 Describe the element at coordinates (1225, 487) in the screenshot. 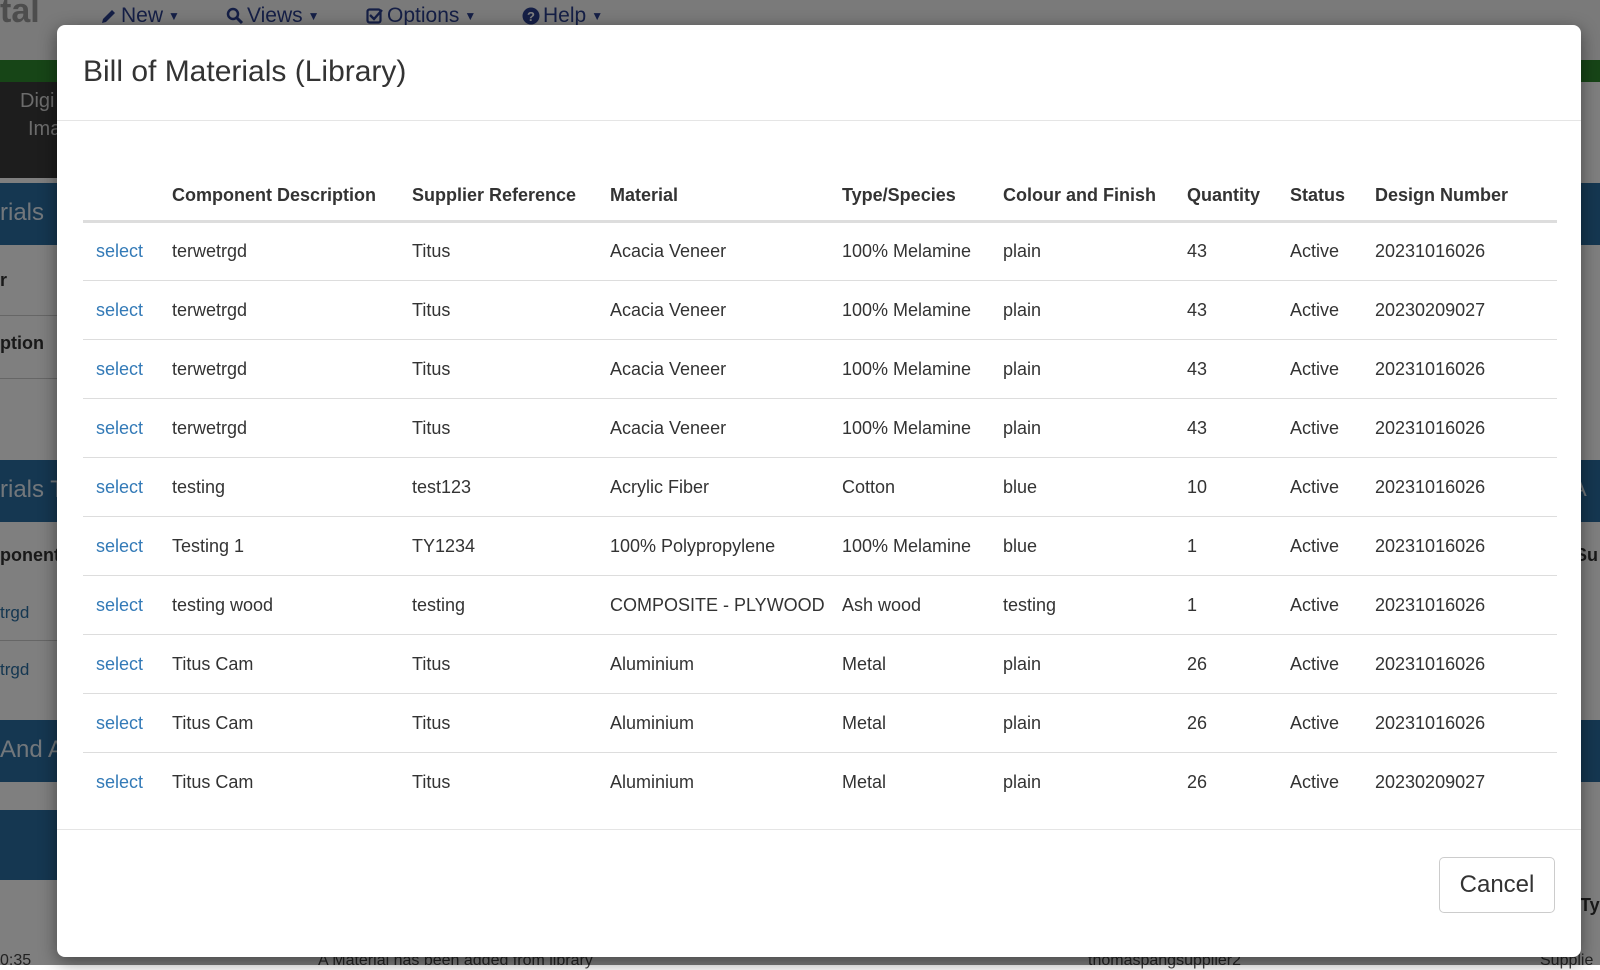

I see `cell-quantity: 10` at that location.